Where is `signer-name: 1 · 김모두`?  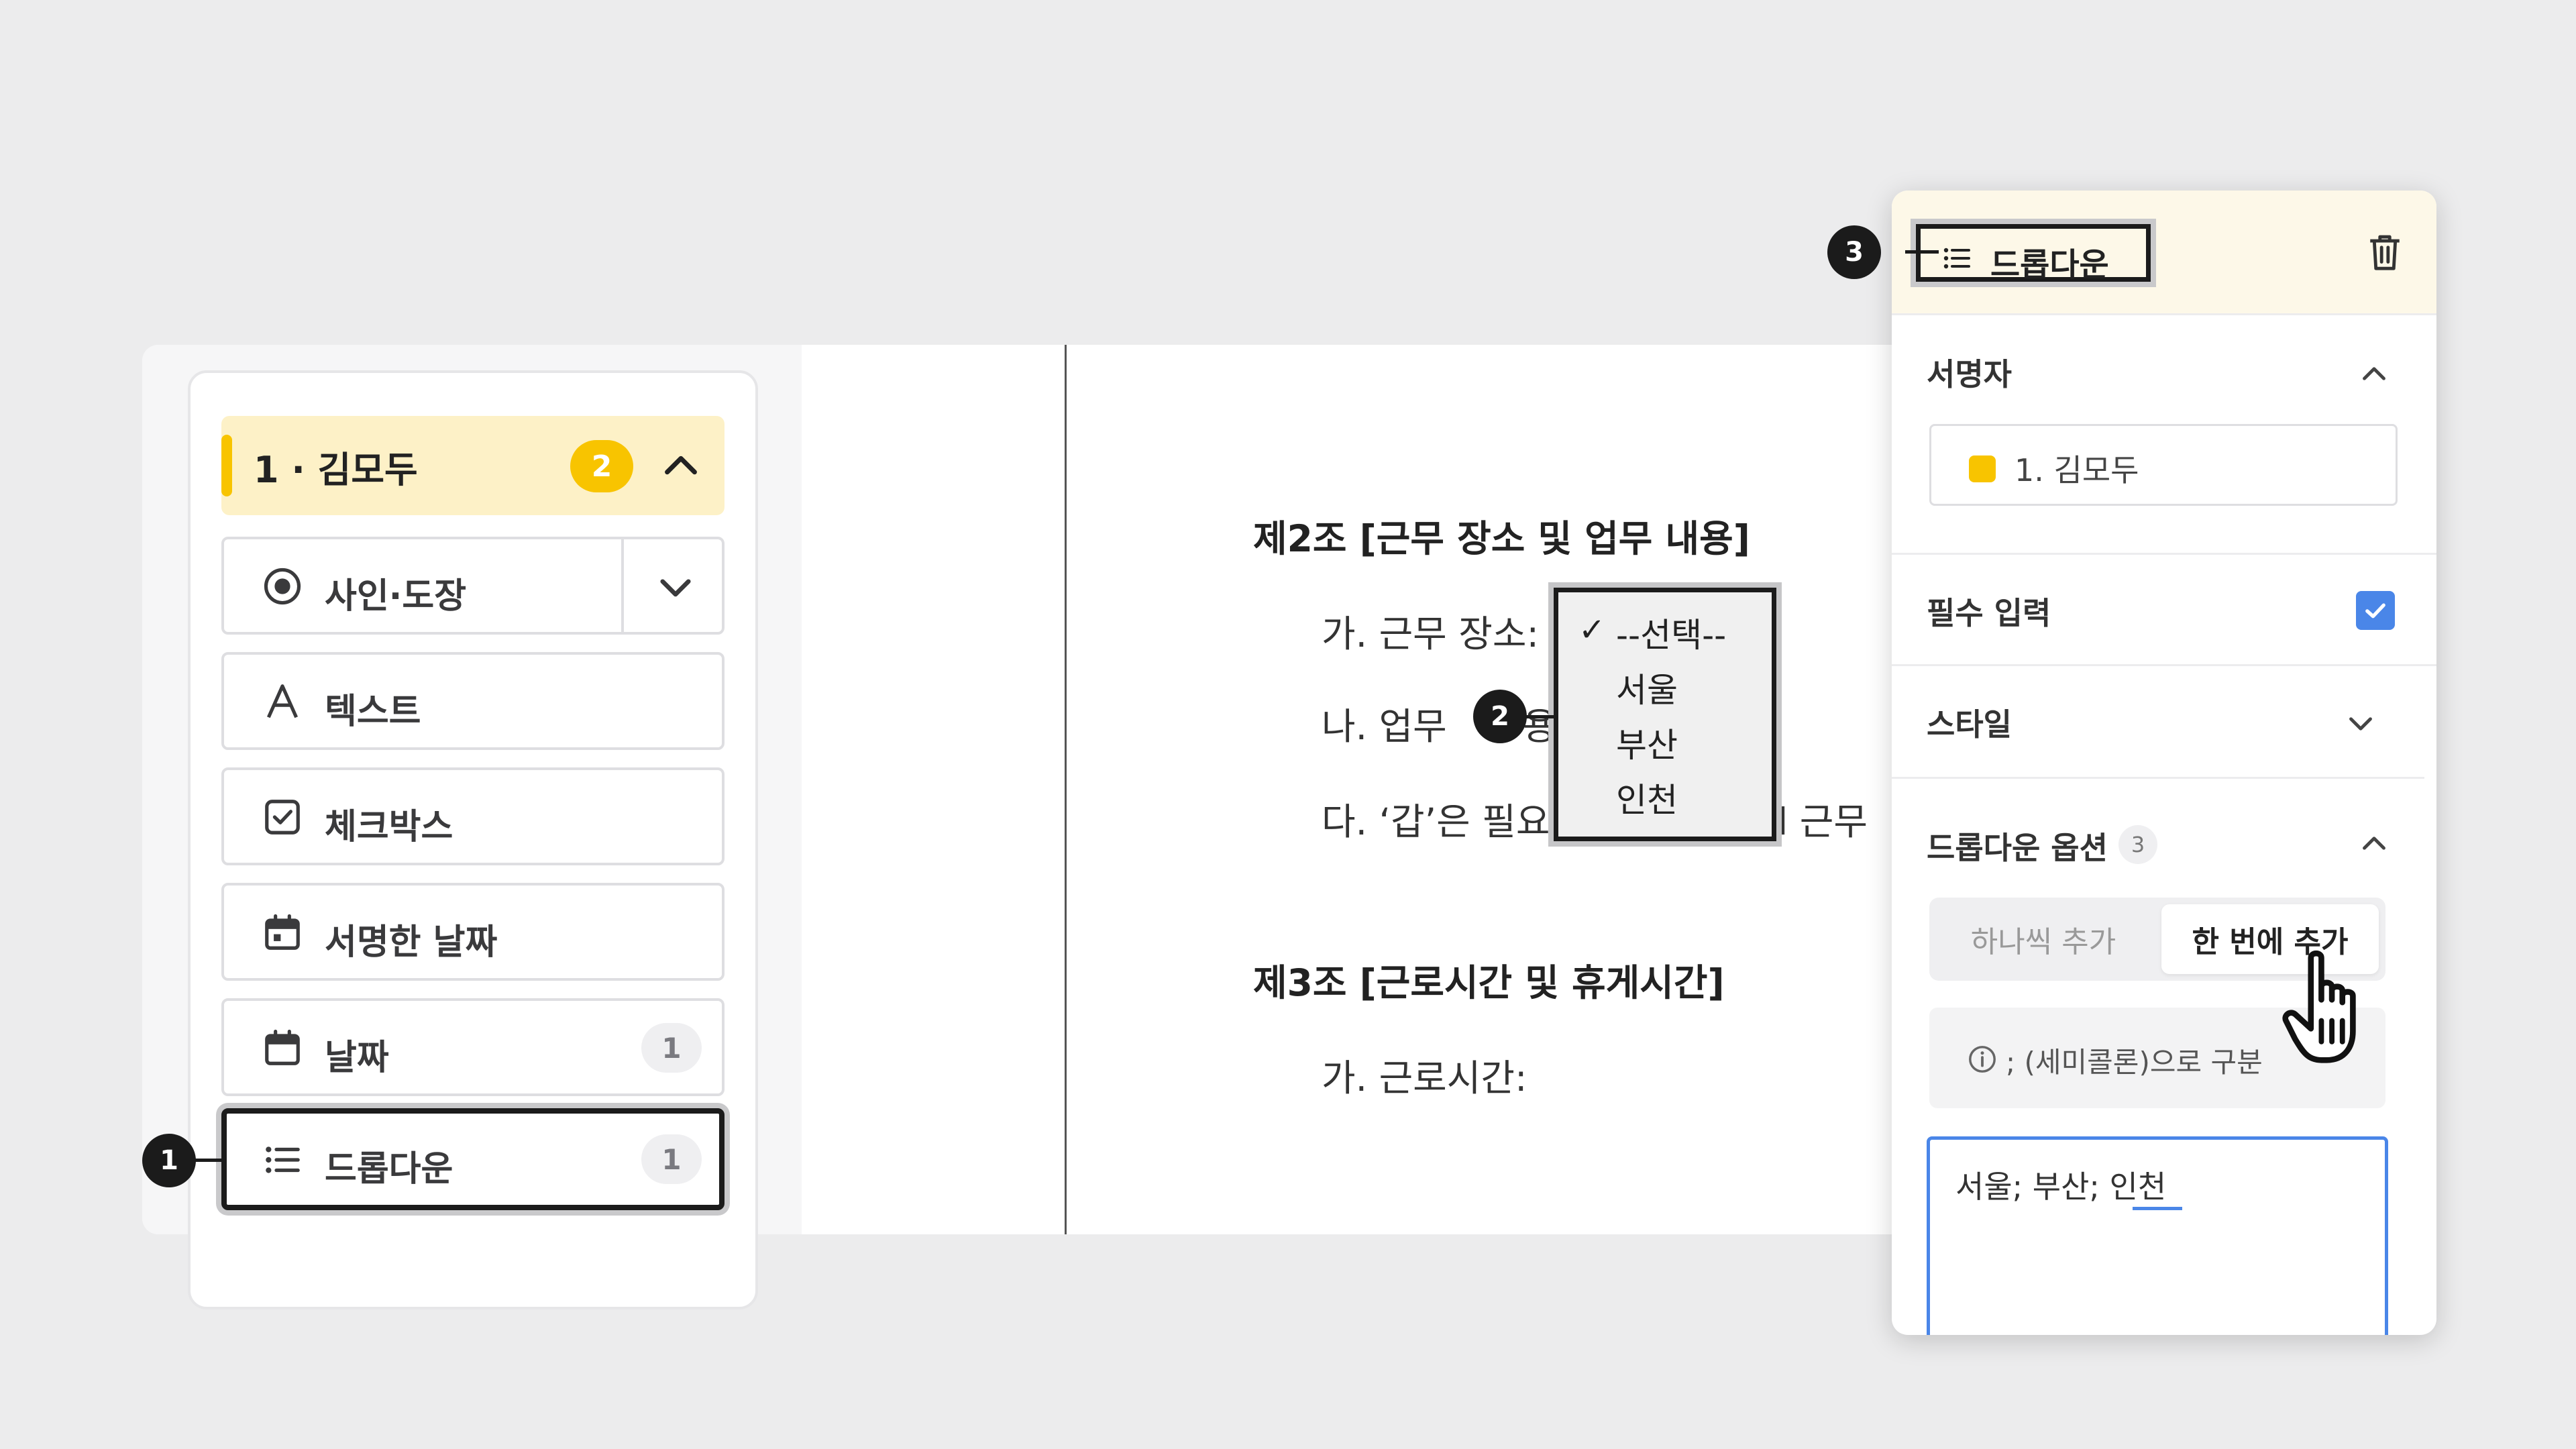 signer-name: 1 · 김모두 is located at coordinates (336, 470).